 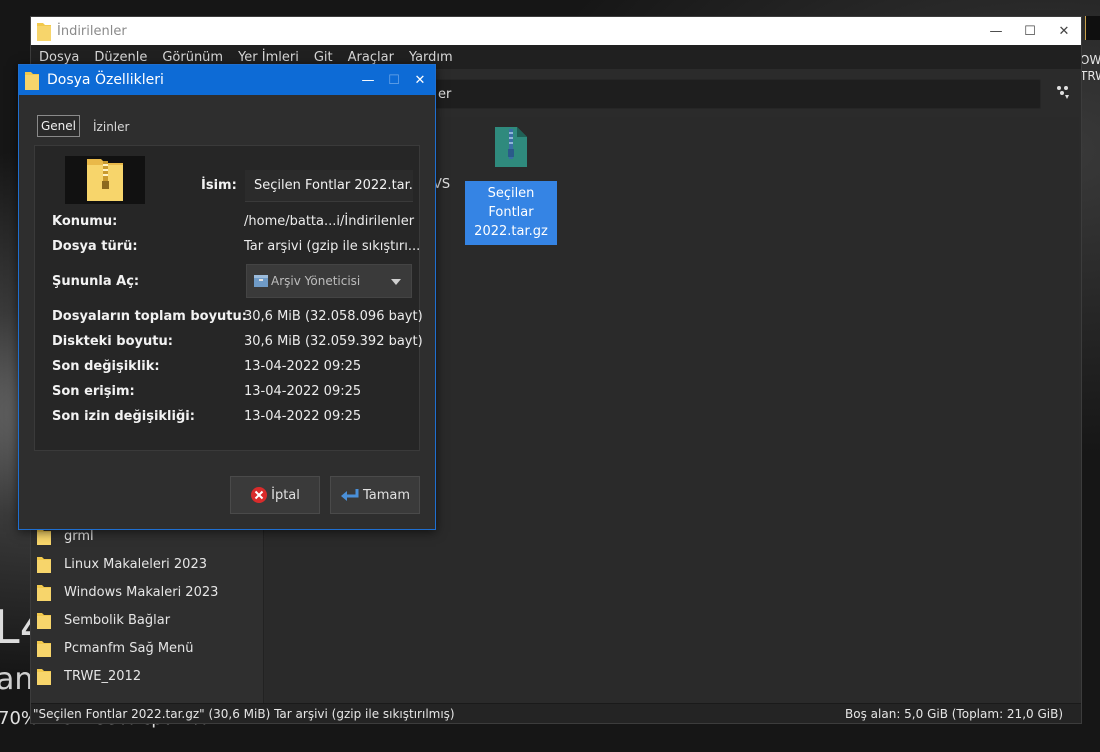 I want to click on desktop-date-text: an, so click(x=17, y=679).